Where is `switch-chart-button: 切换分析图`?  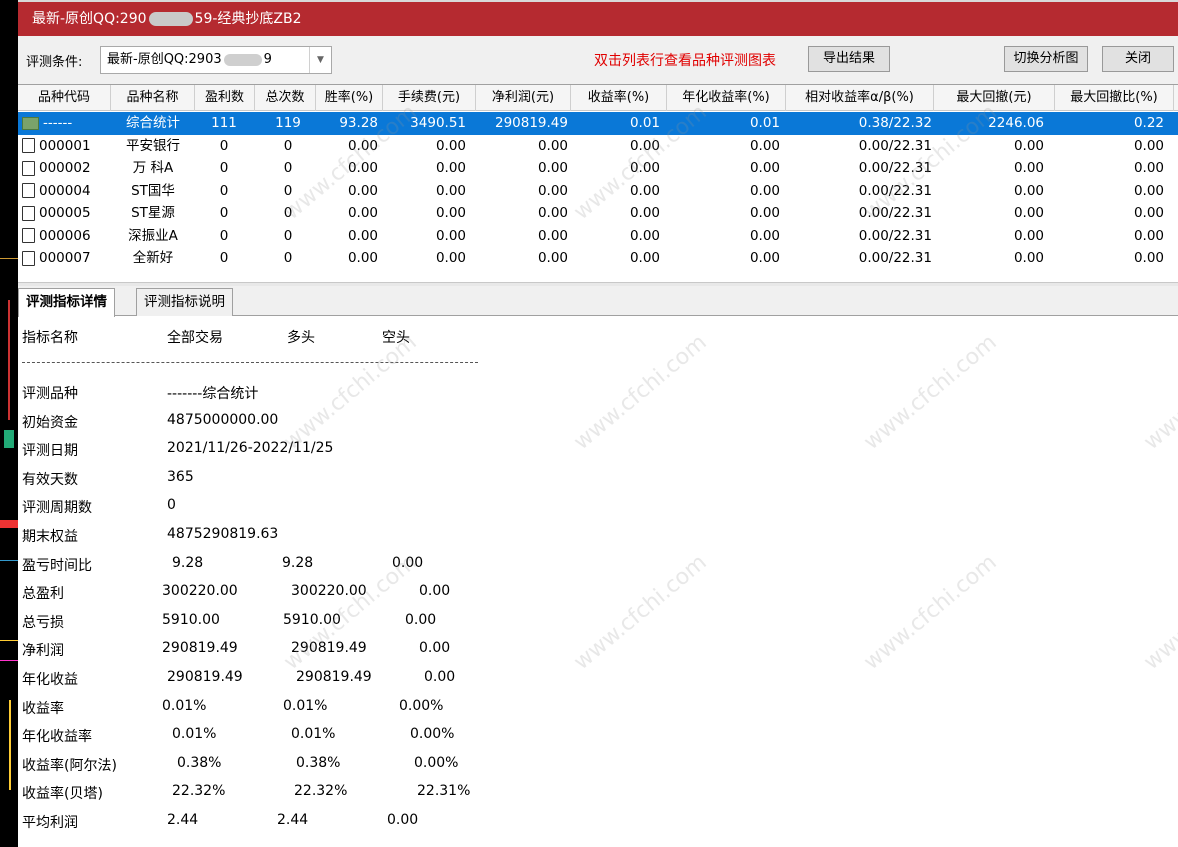
switch-chart-button: 切换分析图 is located at coordinates (1046, 59).